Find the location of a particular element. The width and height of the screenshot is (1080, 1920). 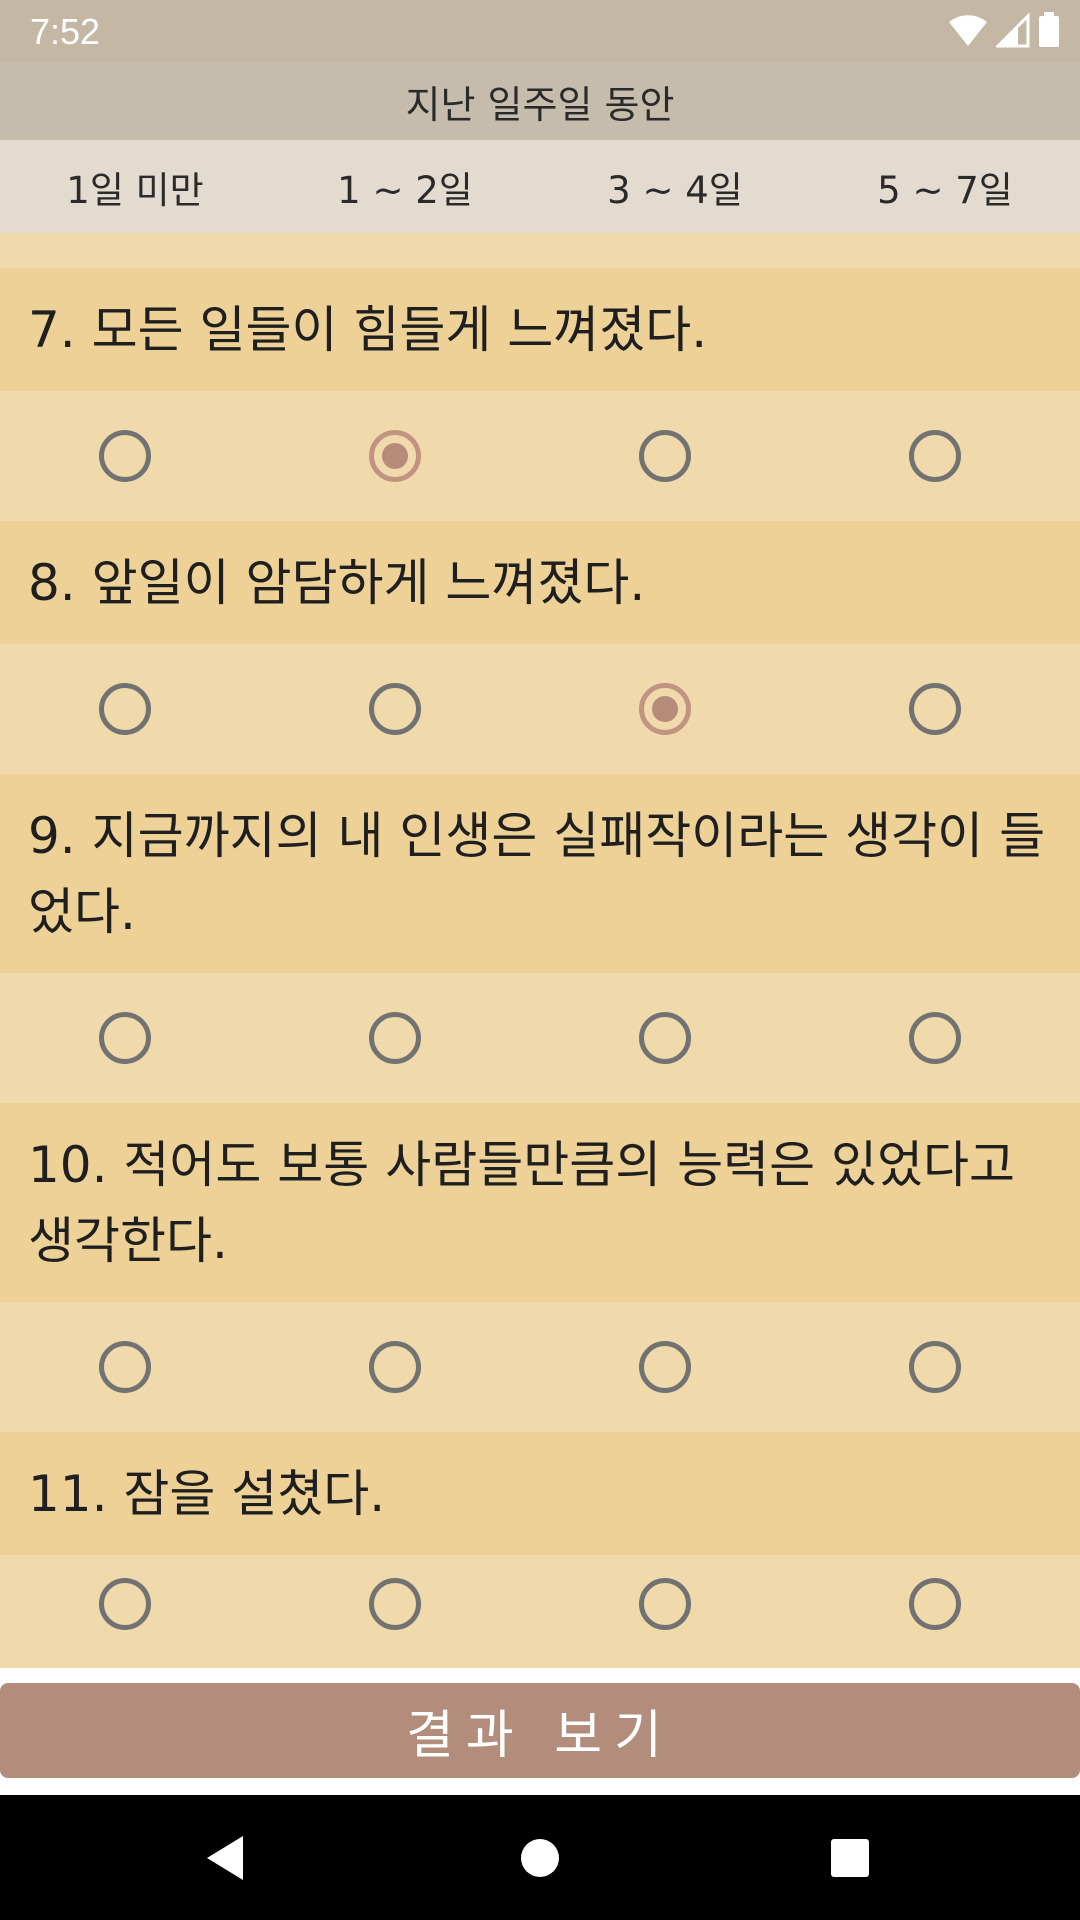

option-label-2: 1 ~ 2일 is located at coordinates (405, 190).